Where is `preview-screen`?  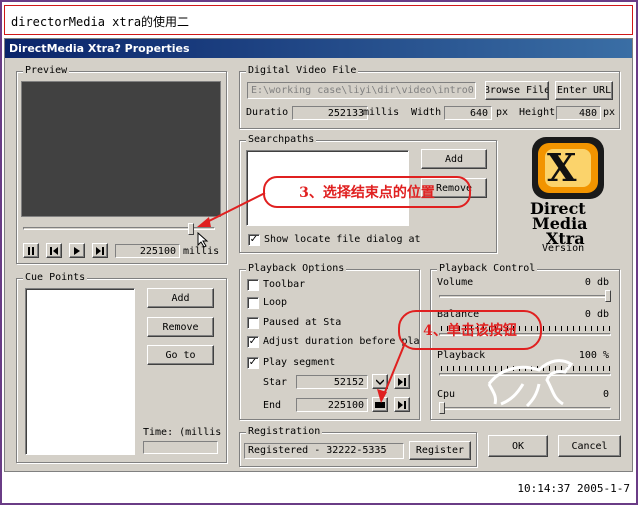
preview-screen is located at coordinates (121, 149).